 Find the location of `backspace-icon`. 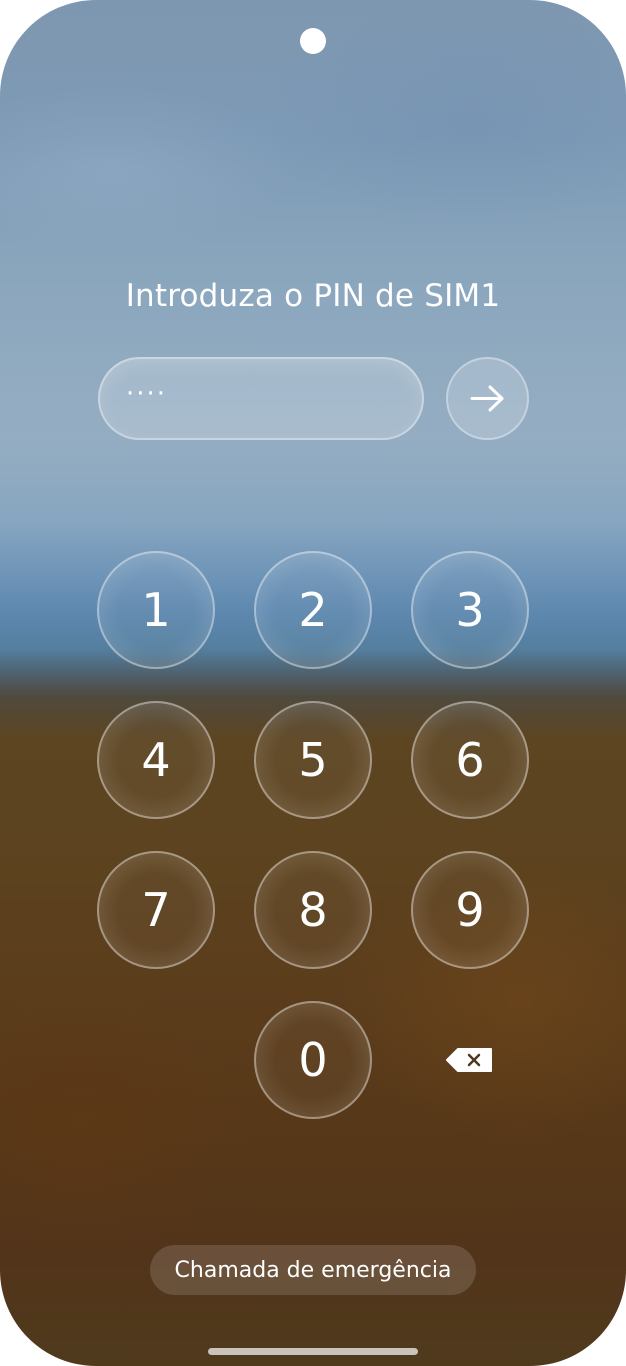

backspace-icon is located at coordinates (469, 1060).